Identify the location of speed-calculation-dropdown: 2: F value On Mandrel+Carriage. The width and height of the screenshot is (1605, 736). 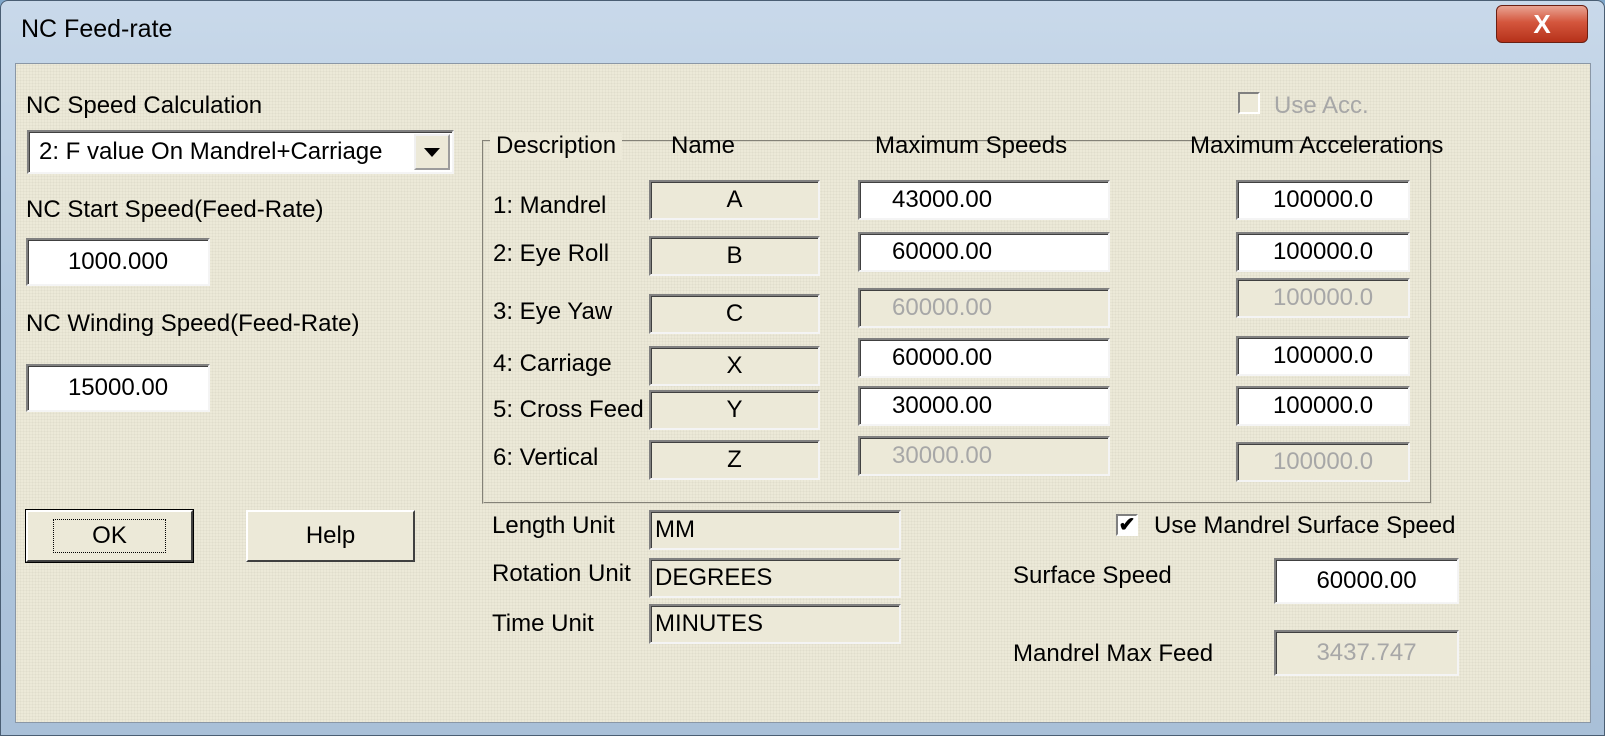
(240, 152).